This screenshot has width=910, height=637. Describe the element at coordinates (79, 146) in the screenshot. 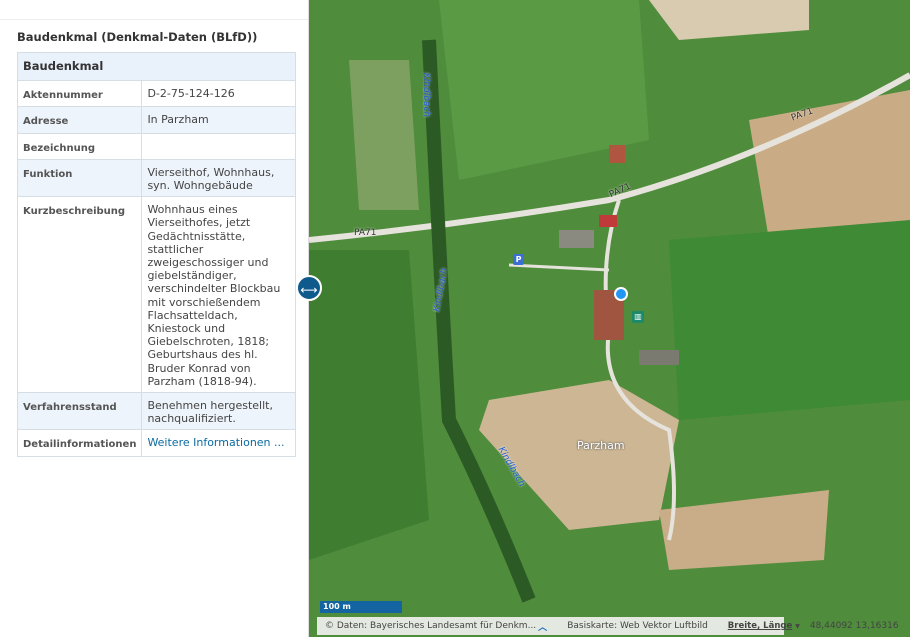

I see `row-key: Bezeichnung` at that location.